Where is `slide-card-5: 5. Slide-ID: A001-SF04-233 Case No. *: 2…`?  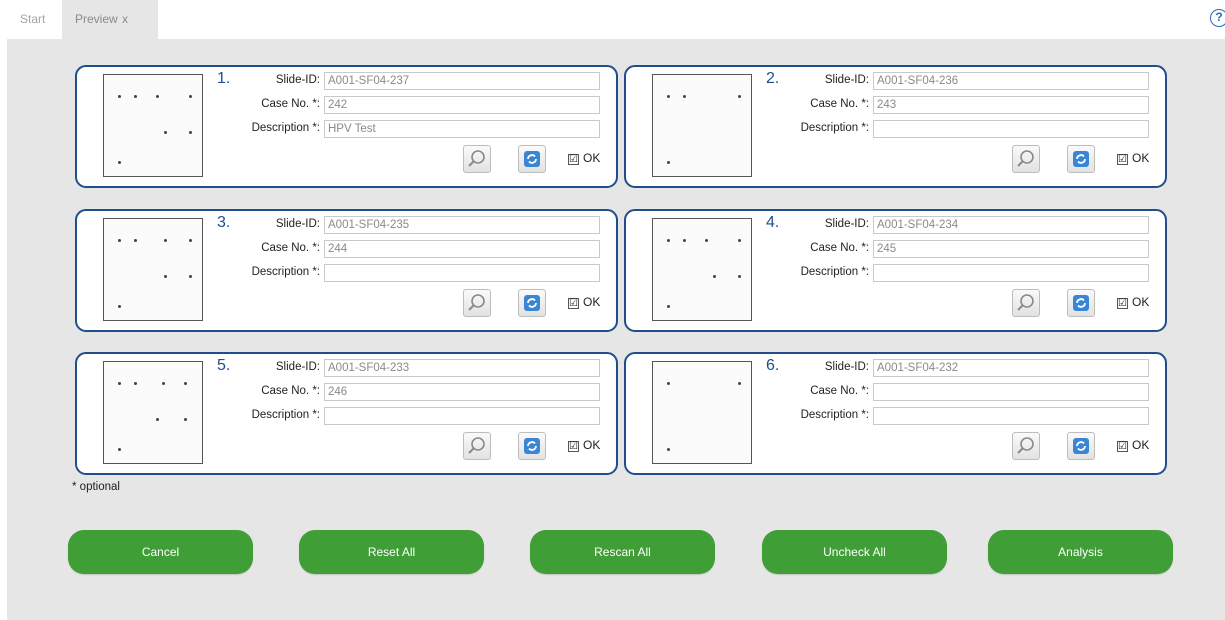 slide-card-5: 5. Slide-ID: A001-SF04-233 Case No. *: 2… is located at coordinates (346, 413).